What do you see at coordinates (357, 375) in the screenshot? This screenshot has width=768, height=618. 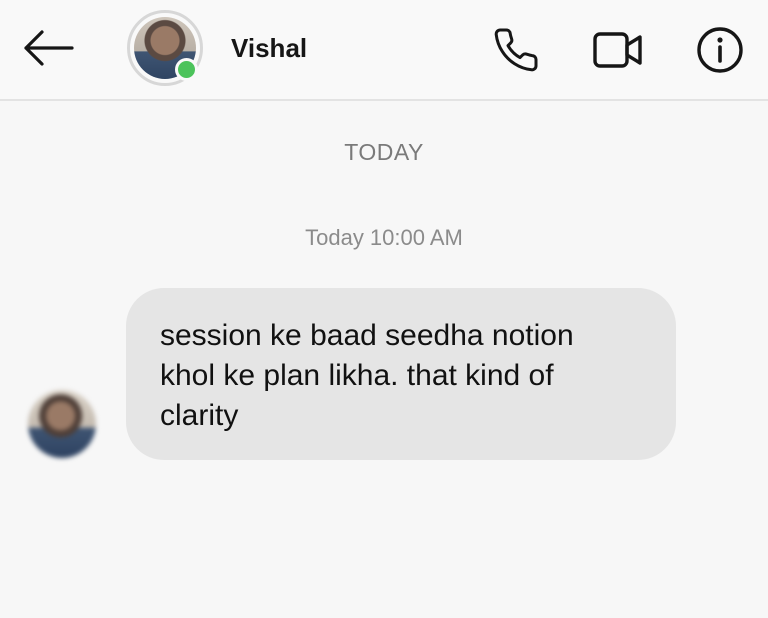 I see `message-text-line: khol ke plan likha. that kind of` at bounding box center [357, 375].